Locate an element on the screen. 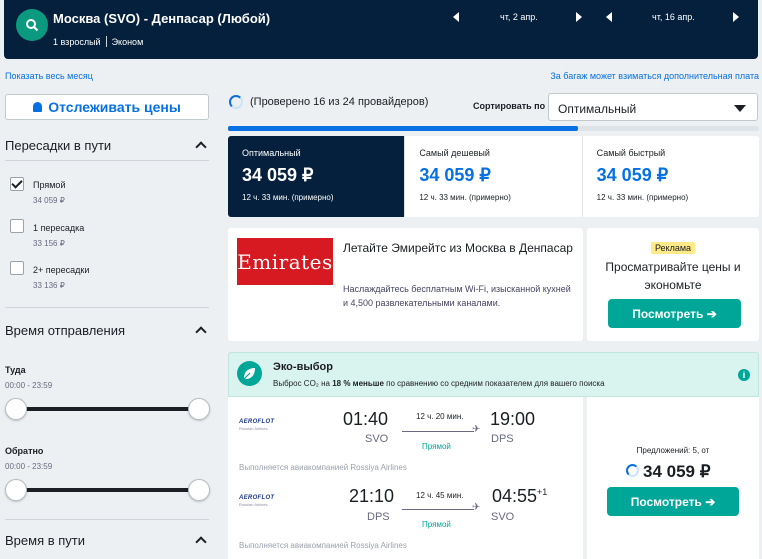 The image size is (762, 559). outbound-range: 00:00 - 23:59 is located at coordinates (29, 385).